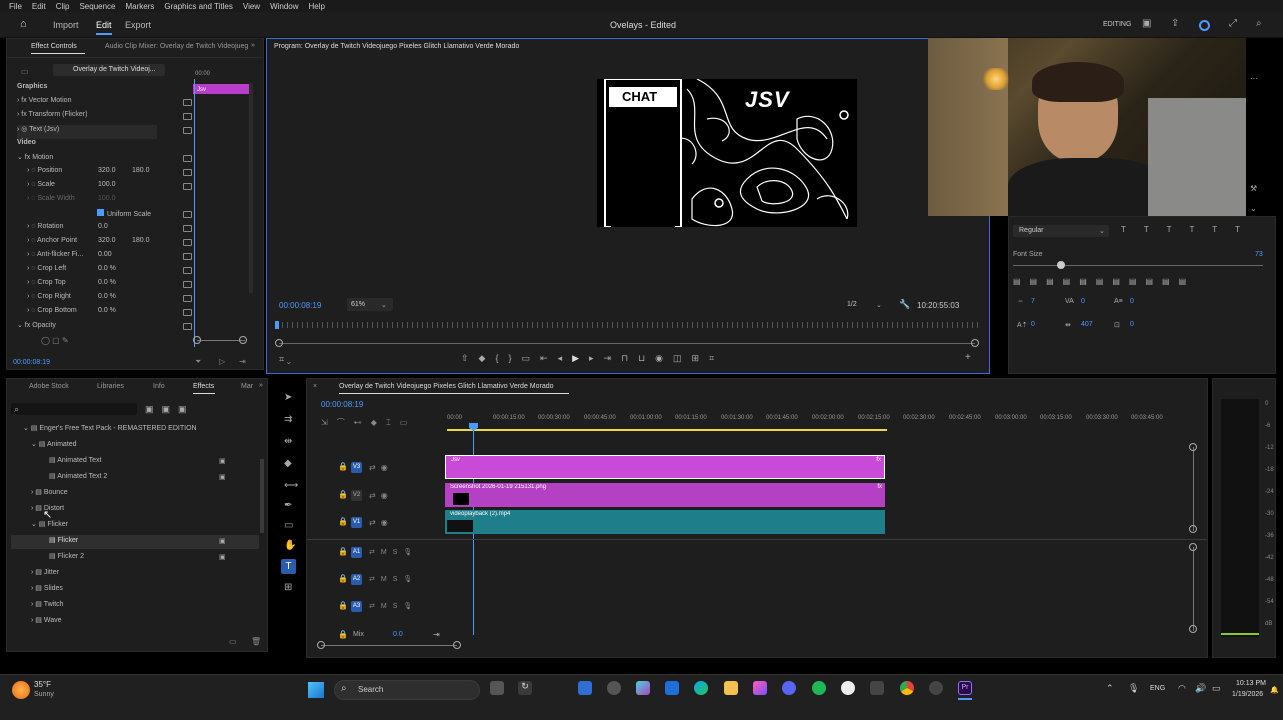 This screenshot has width=1283, height=720. What do you see at coordinates (407, 690) in the screenshot?
I see `taskbar-search-input` at bounding box center [407, 690].